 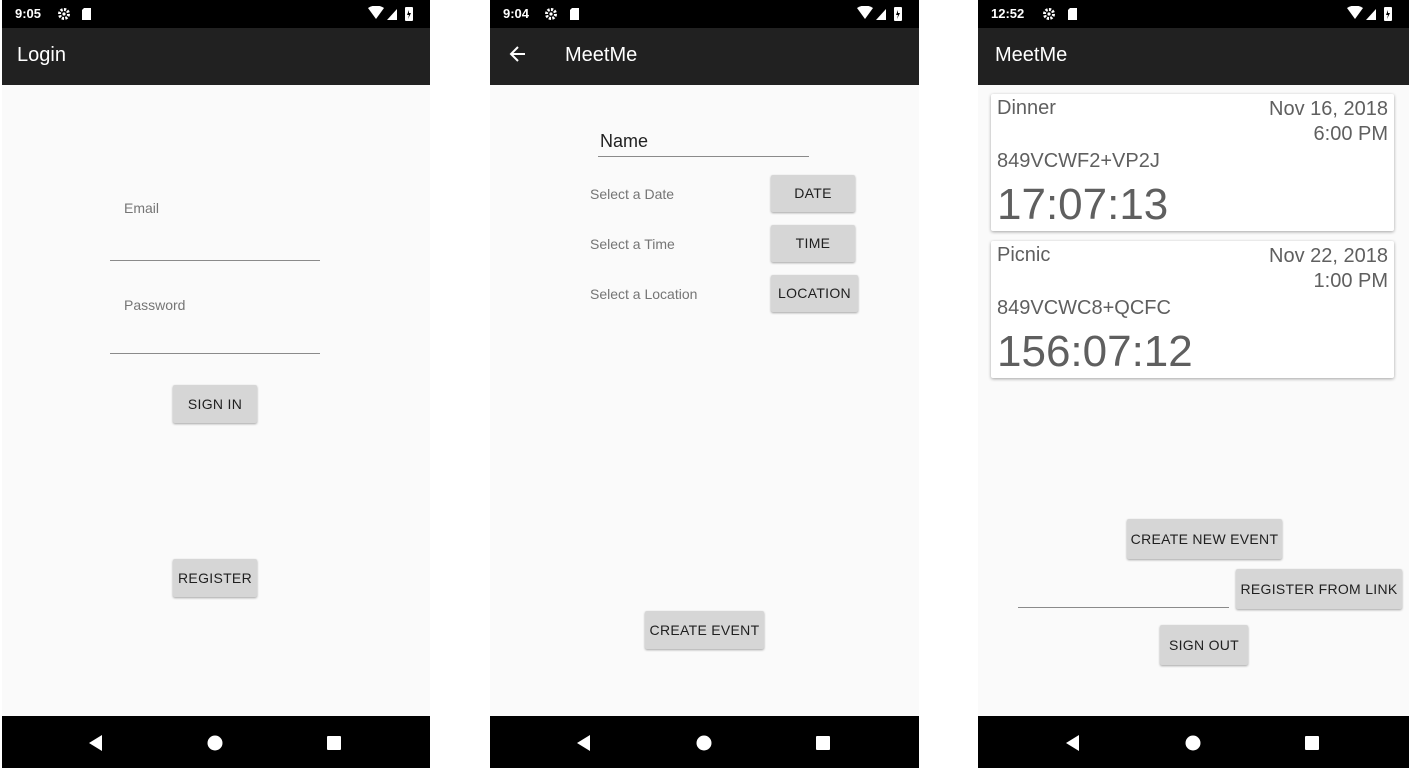 I want to click on sign-in-button: SIGN IN, so click(x=215, y=404).